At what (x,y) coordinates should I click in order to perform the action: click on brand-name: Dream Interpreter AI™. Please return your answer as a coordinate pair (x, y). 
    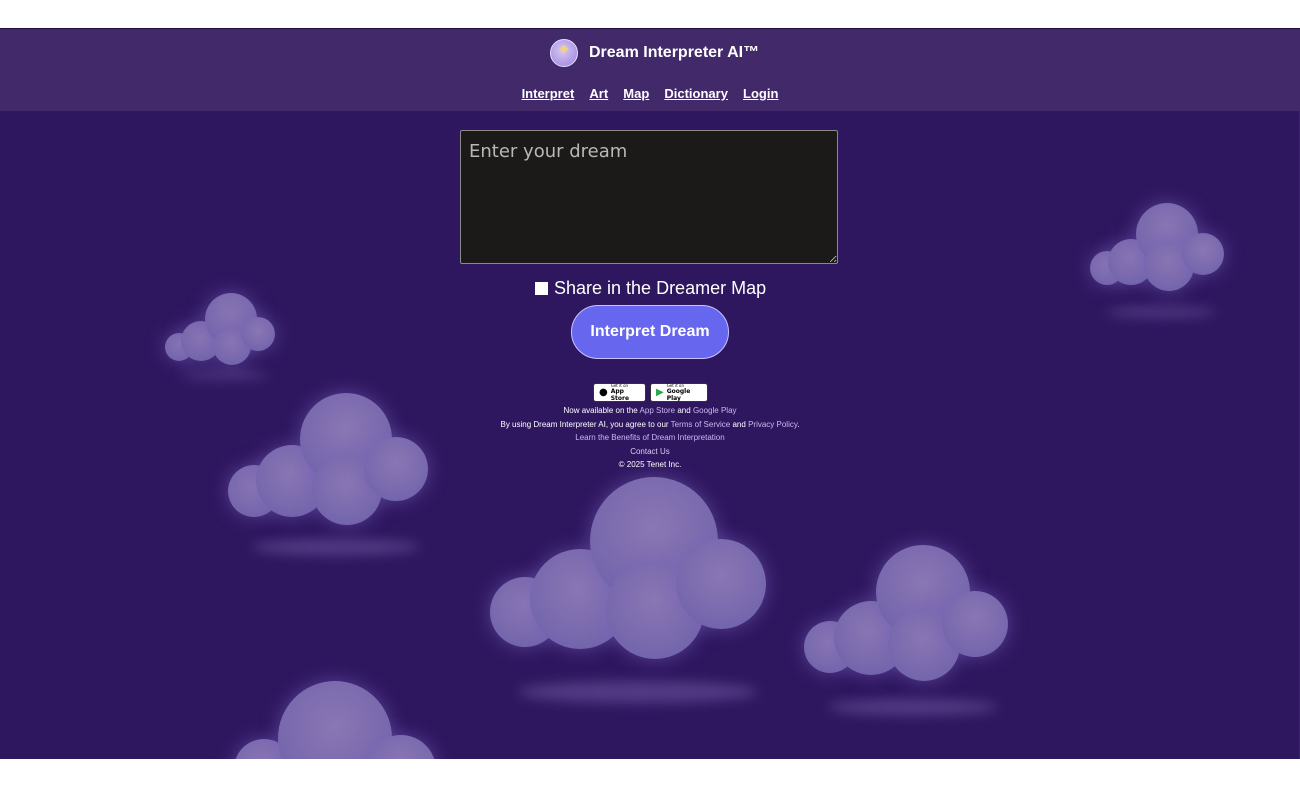
    Looking at the image, I should click on (674, 52).